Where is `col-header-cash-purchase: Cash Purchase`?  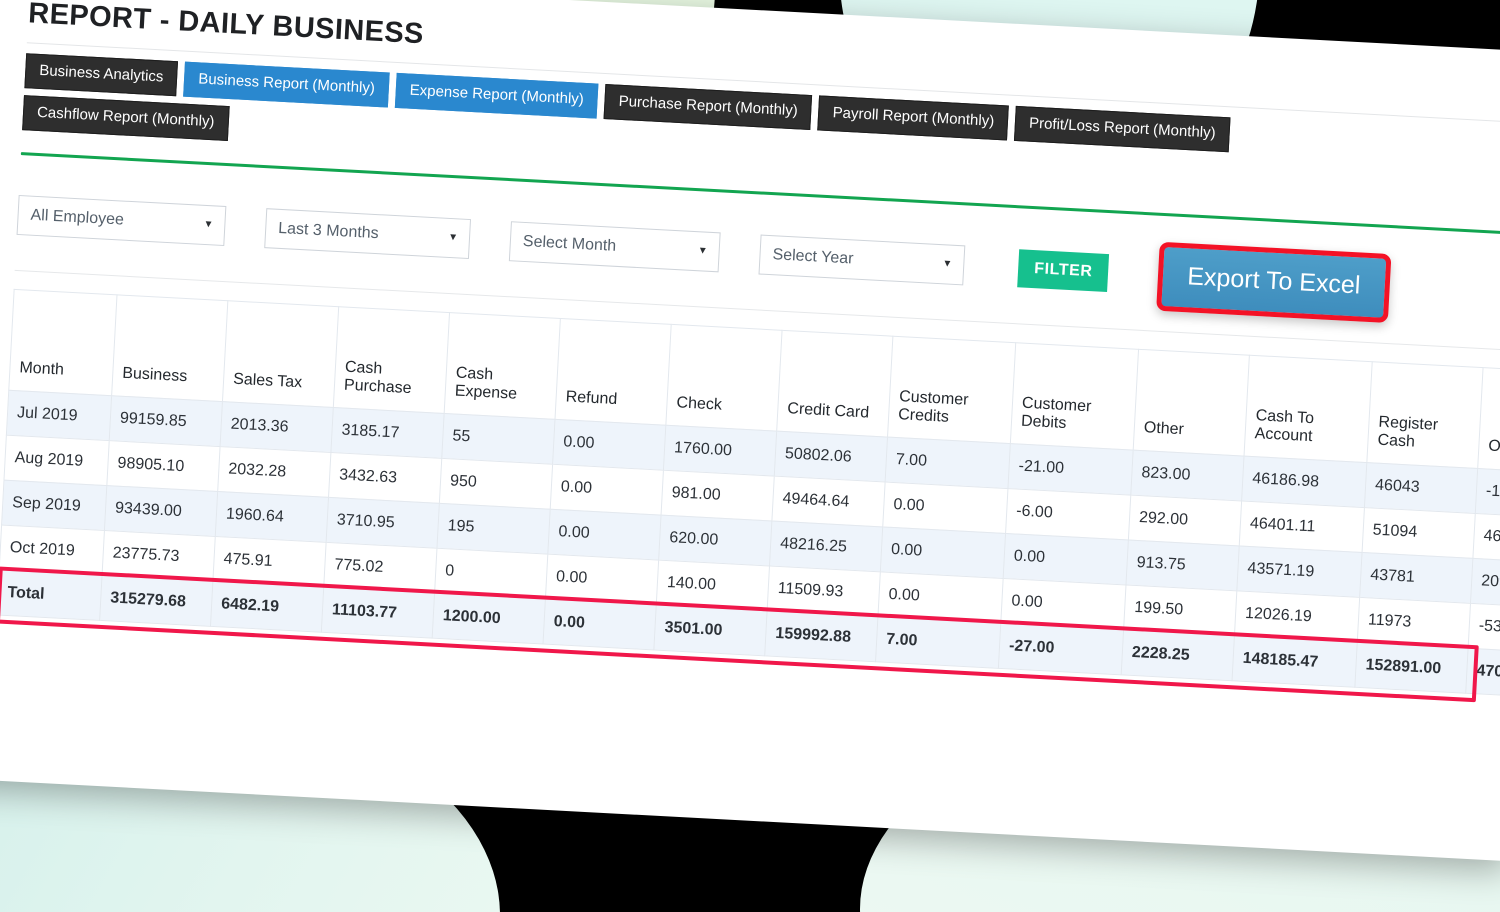 col-header-cash-purchase: Cash Purchase is located at coordinates (391, 359).